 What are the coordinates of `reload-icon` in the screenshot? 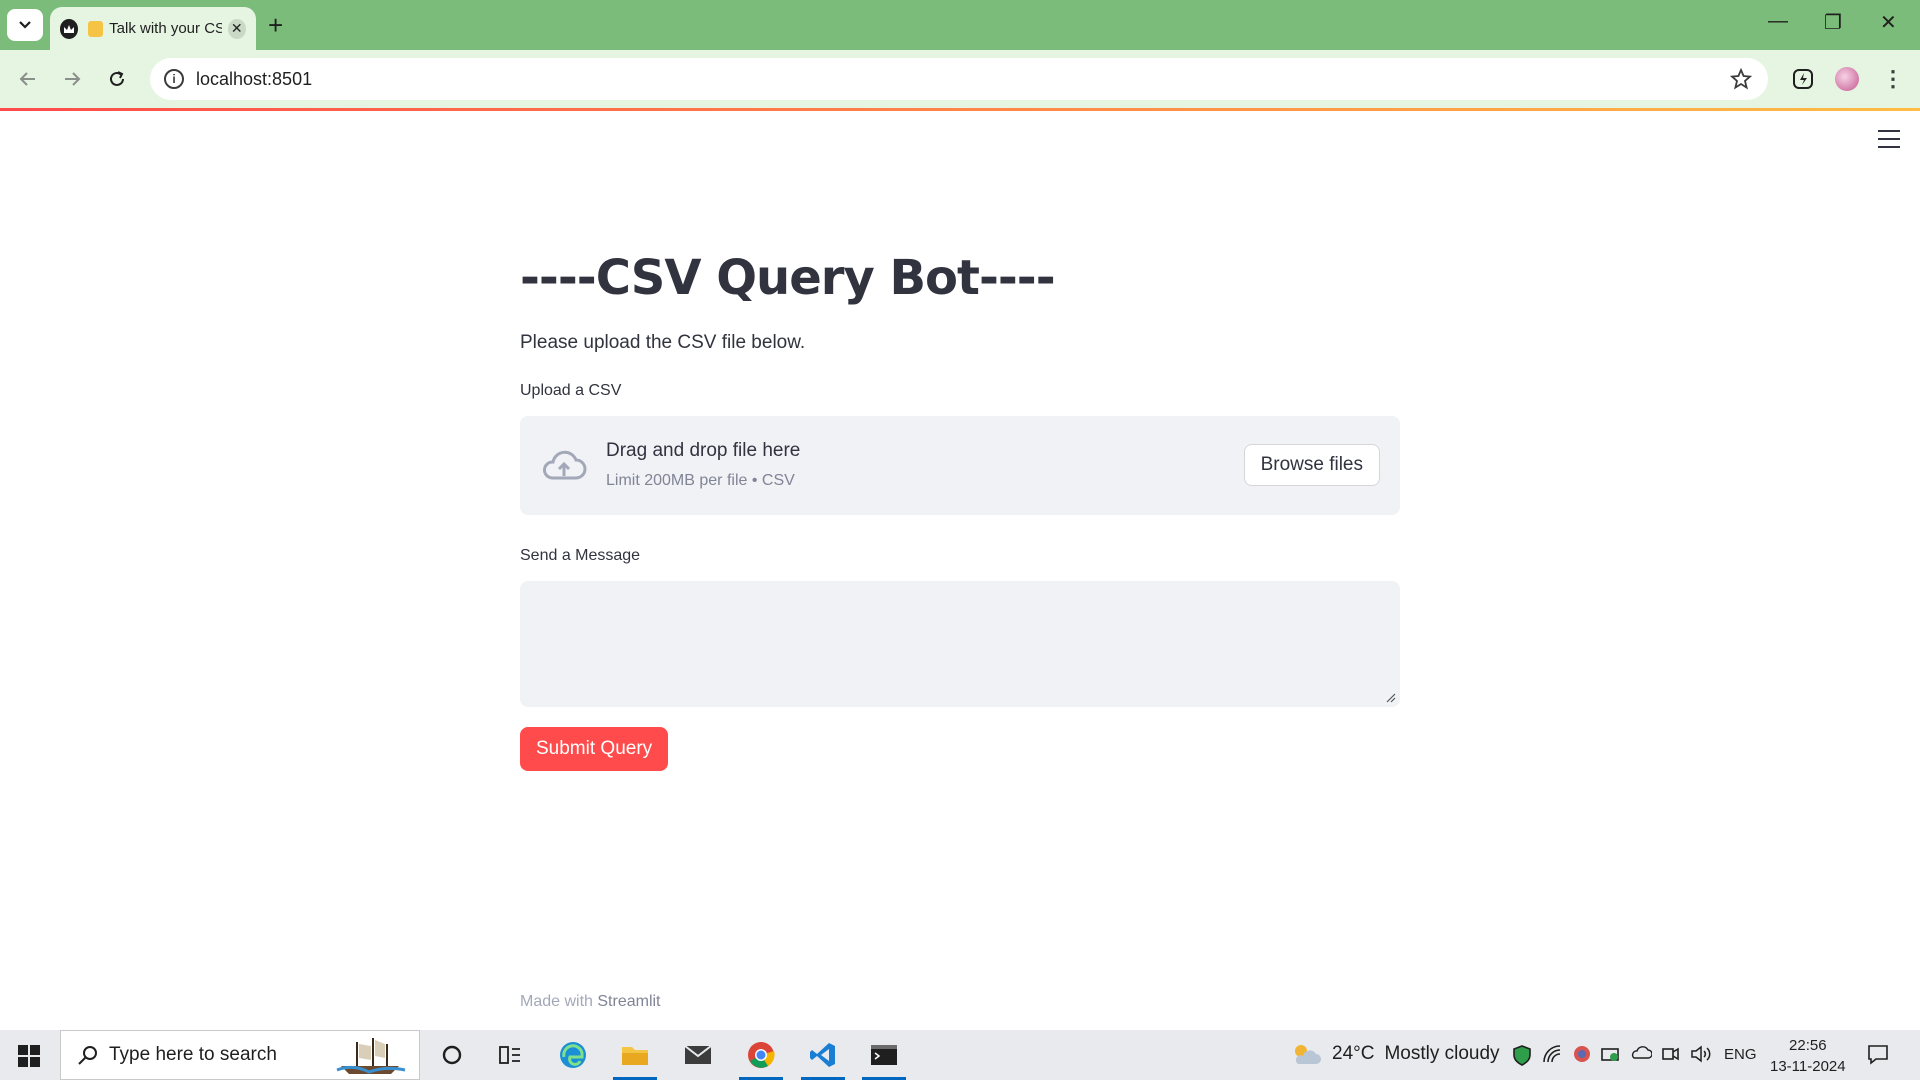 It's located at (117, 78).